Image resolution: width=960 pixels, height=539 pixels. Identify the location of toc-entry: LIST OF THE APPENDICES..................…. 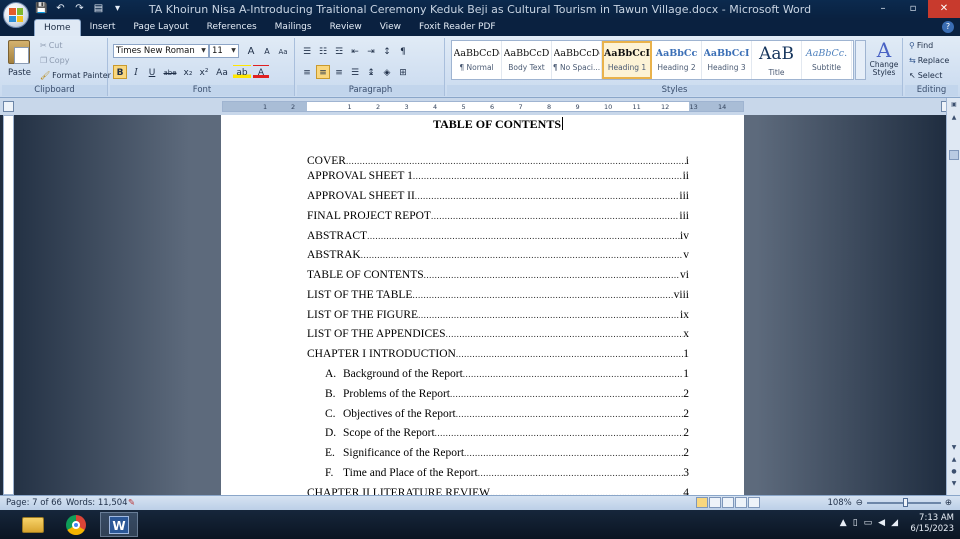
(498, 335).